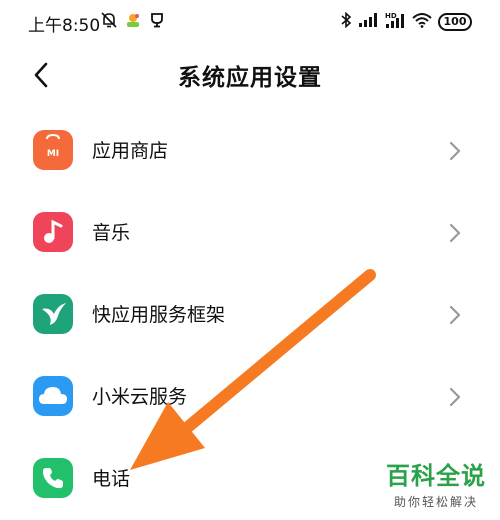 The height and width of the screenshot is (520, 500). What do you see at coordinates (250, 22) in the screenshot?
I see `status-bar: 上午8:50 HD 100` at bounding box center [250, 22].